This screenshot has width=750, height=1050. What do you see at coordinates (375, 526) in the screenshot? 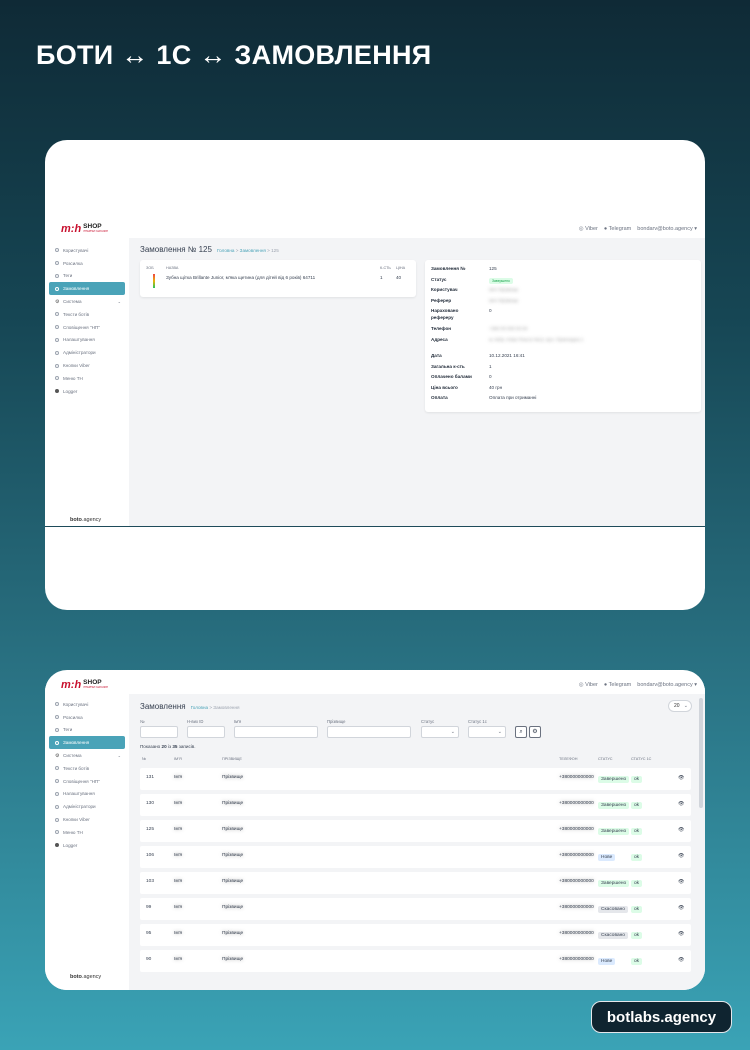
I see `divider` at bounding box center [375, 526].